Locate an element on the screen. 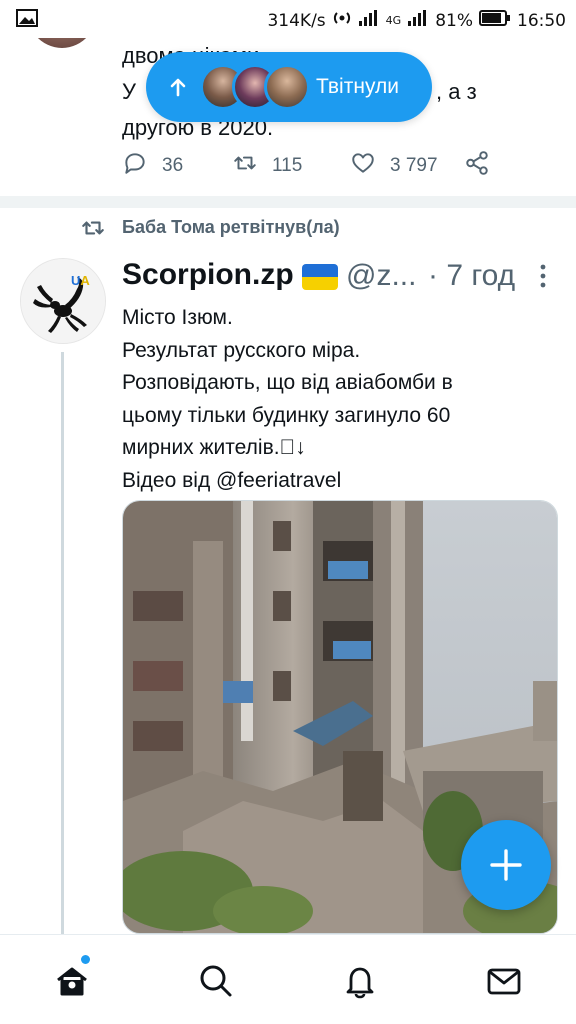 The width and height of the screenshot is (576, 1024). reply-button: 36 is located at coordinates (152, 166).